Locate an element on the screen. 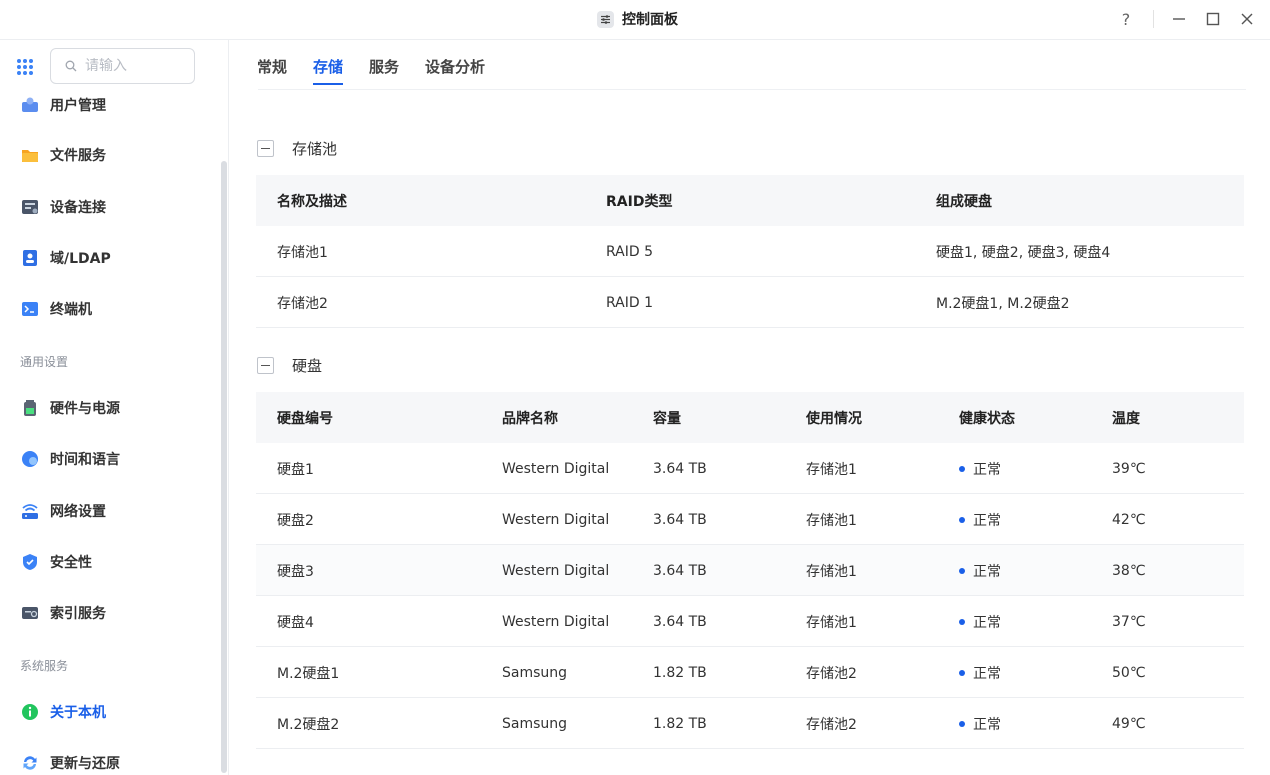  sidebar-item-network-settings: 网络设置 is located at coordinates (63, 511).